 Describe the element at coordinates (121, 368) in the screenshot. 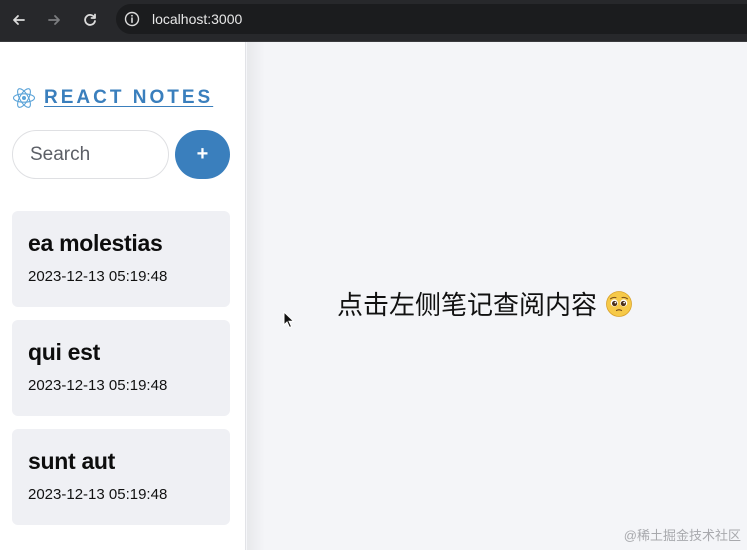

I see `note-item: qui est 2023-12-13 05:19:48` at that location.